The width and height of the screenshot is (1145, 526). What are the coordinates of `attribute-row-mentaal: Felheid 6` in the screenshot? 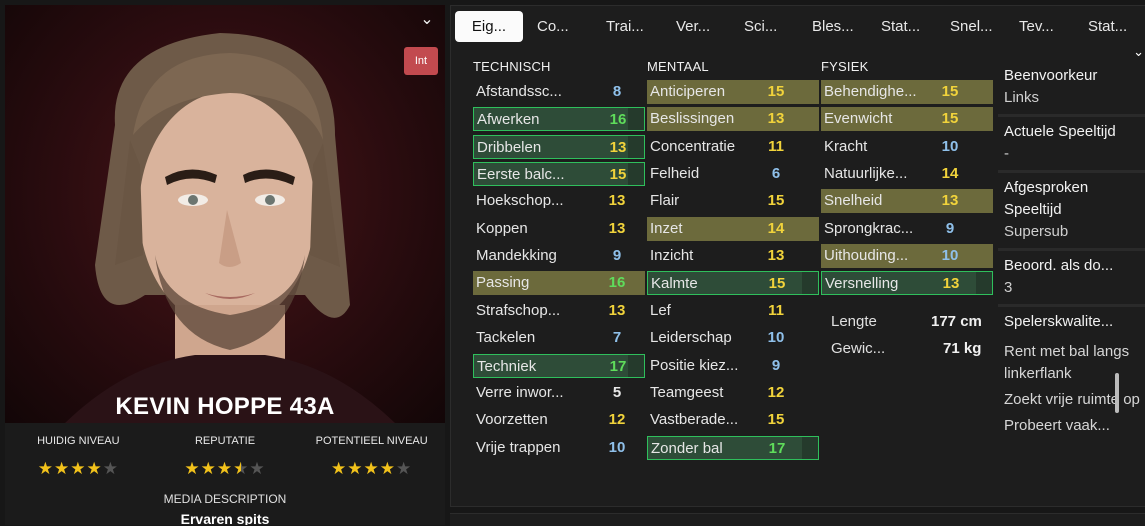 It's located at (733, 174).